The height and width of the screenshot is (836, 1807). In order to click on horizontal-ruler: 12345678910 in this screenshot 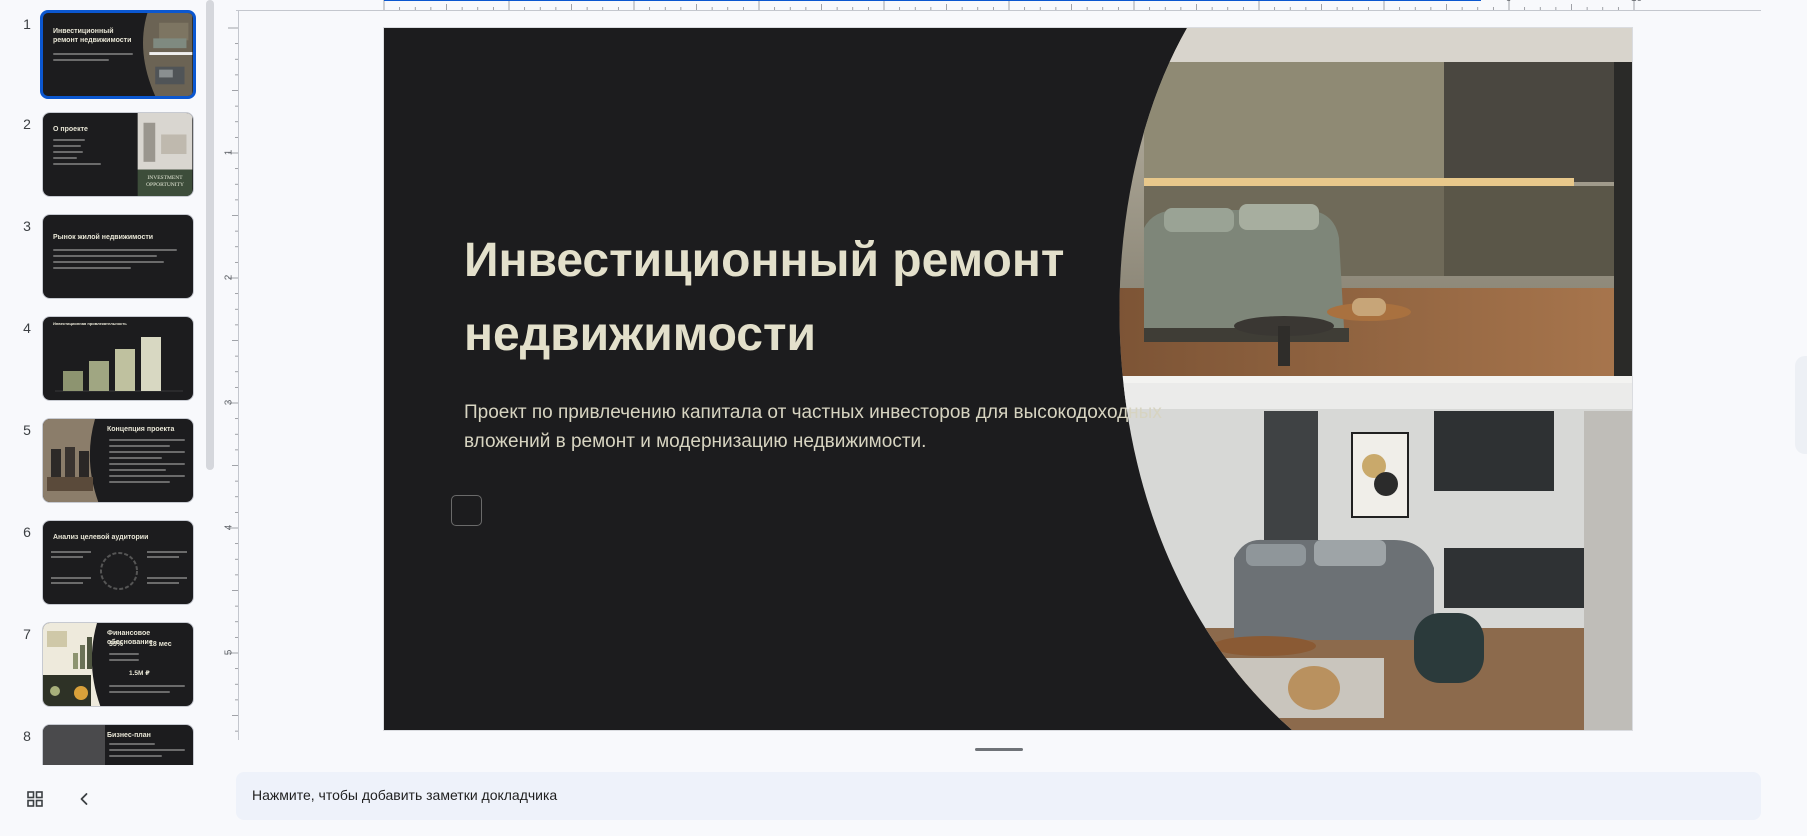, I will do `click(998, 5)`.